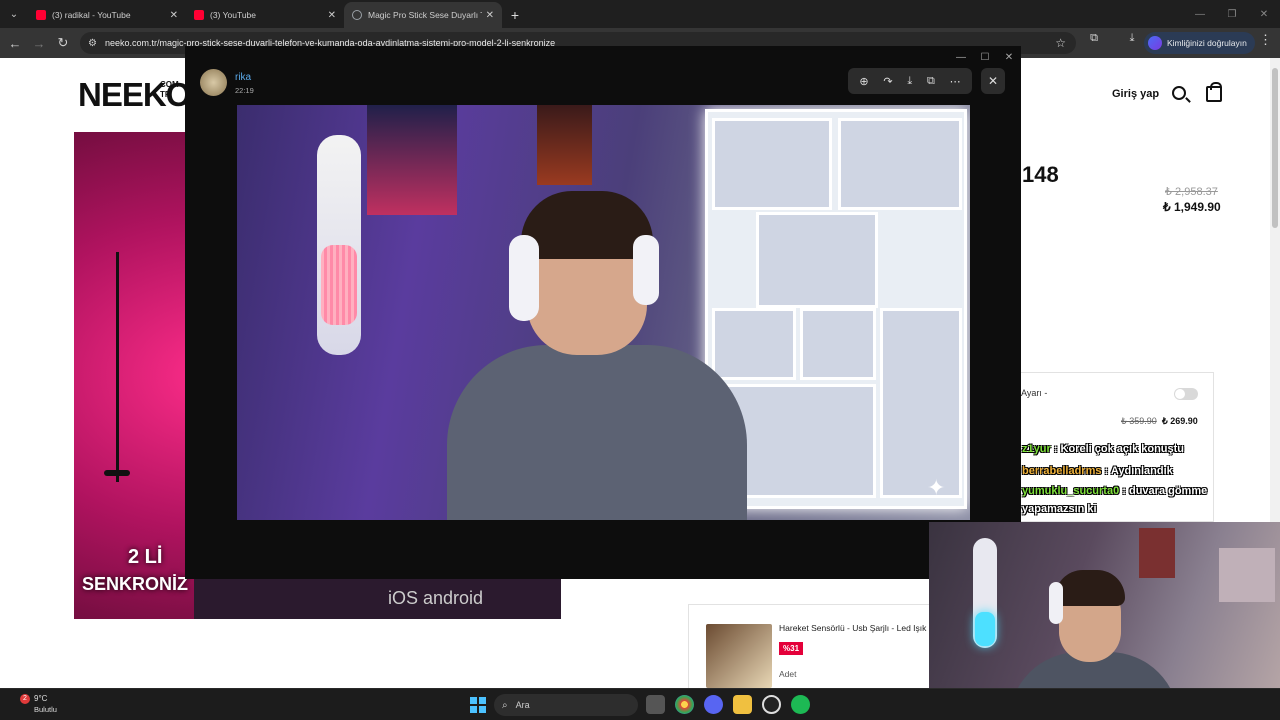 The width and height of the screenshot is (1280, 720). Describe the element at coordinates (603, 57) in the screenshot. I see `viewer-titlebar: — ☐ ✕` at that location.